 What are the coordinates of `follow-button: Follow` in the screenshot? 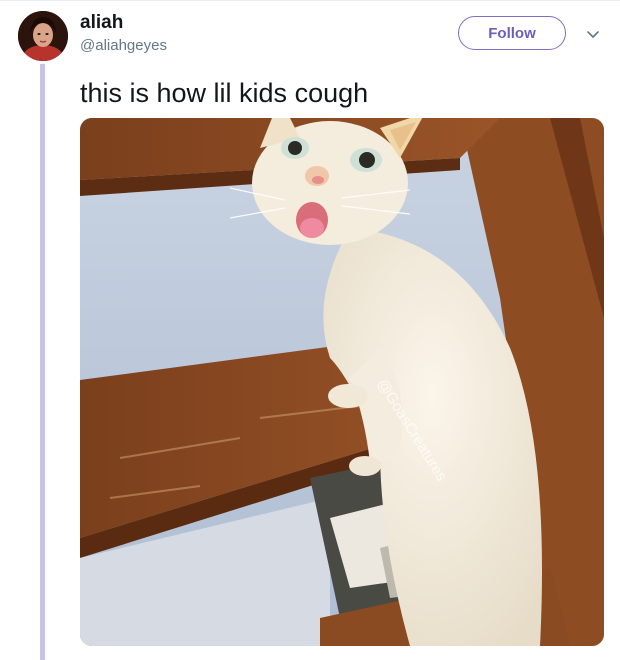 It's located at (512, 33).